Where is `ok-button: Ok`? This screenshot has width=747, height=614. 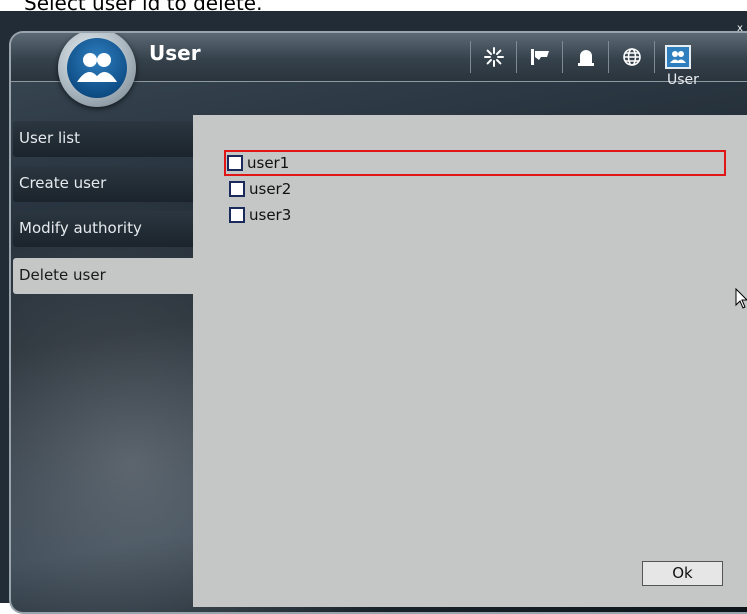 ok-button: Ok is located at coordinates (682, 573).